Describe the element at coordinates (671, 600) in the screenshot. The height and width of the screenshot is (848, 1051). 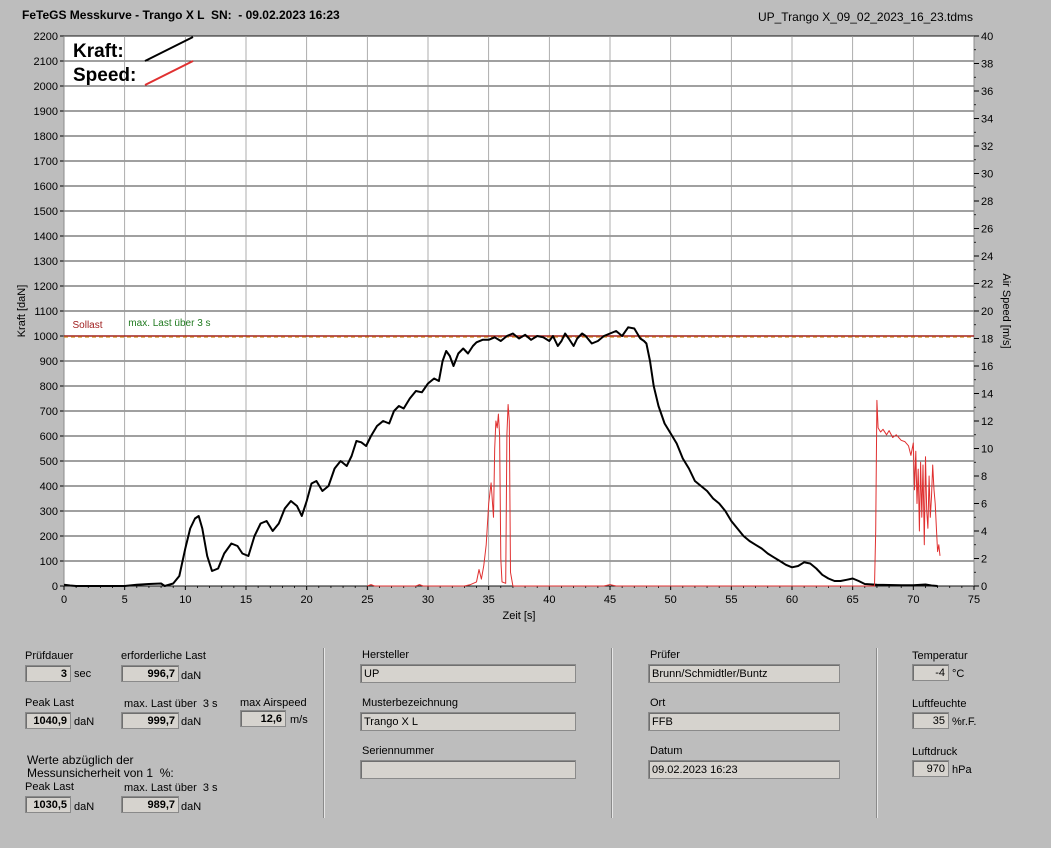
I see `x-tick-label: 50` at that location.